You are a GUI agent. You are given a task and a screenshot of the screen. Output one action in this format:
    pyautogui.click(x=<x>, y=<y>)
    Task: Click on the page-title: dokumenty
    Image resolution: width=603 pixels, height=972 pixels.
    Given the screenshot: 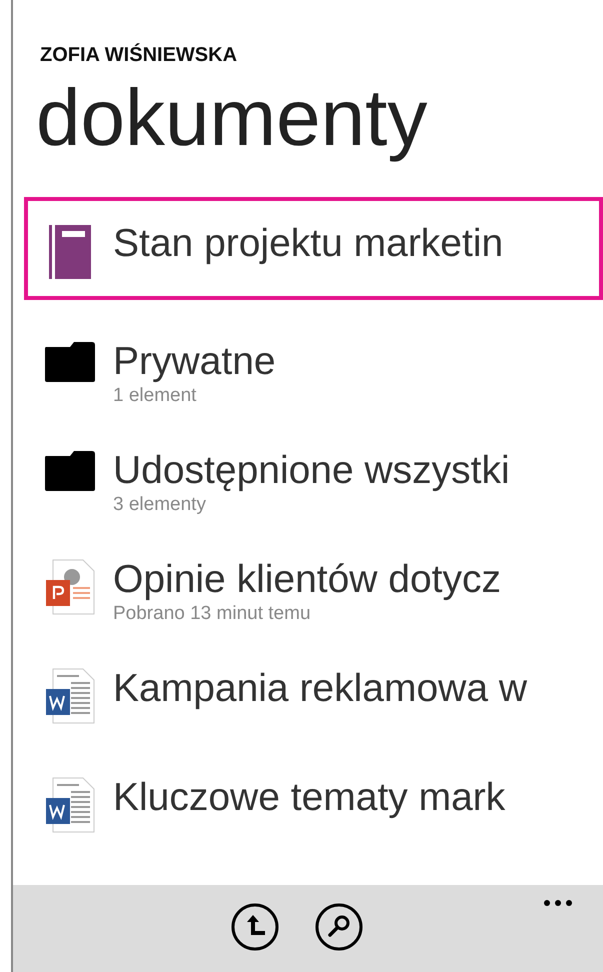 What is the action you would take?
    pyautogui.click(x=232, y=118)
    